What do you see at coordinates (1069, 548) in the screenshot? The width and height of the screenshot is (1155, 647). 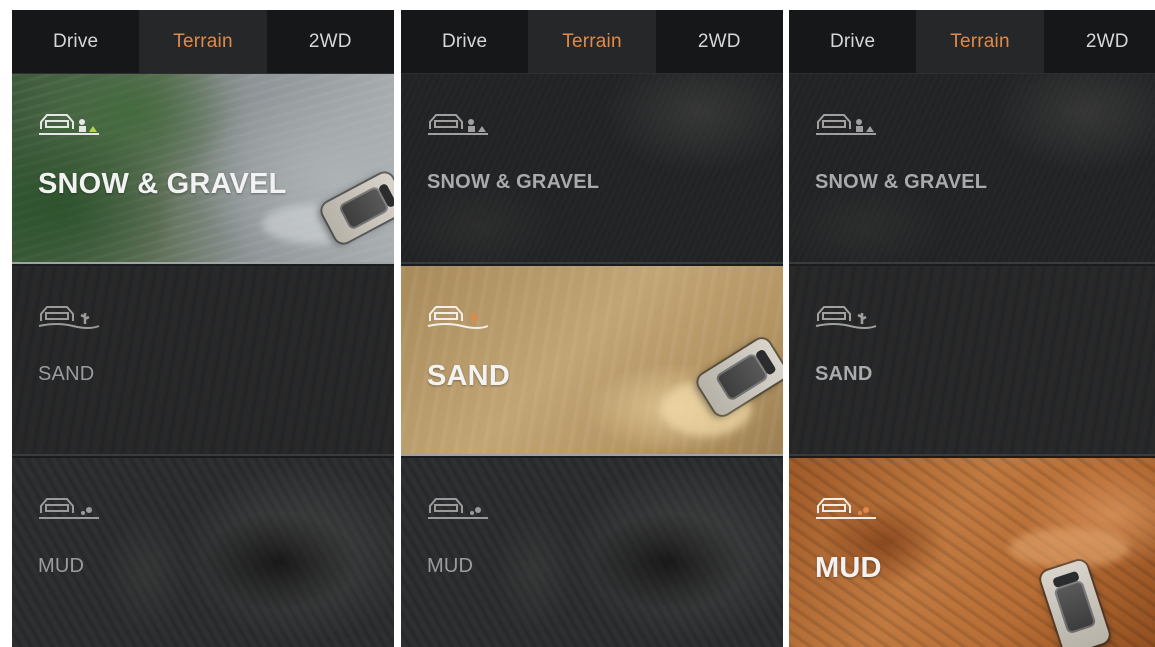 I see `mud-spray` at bounding box center [1069, 548].